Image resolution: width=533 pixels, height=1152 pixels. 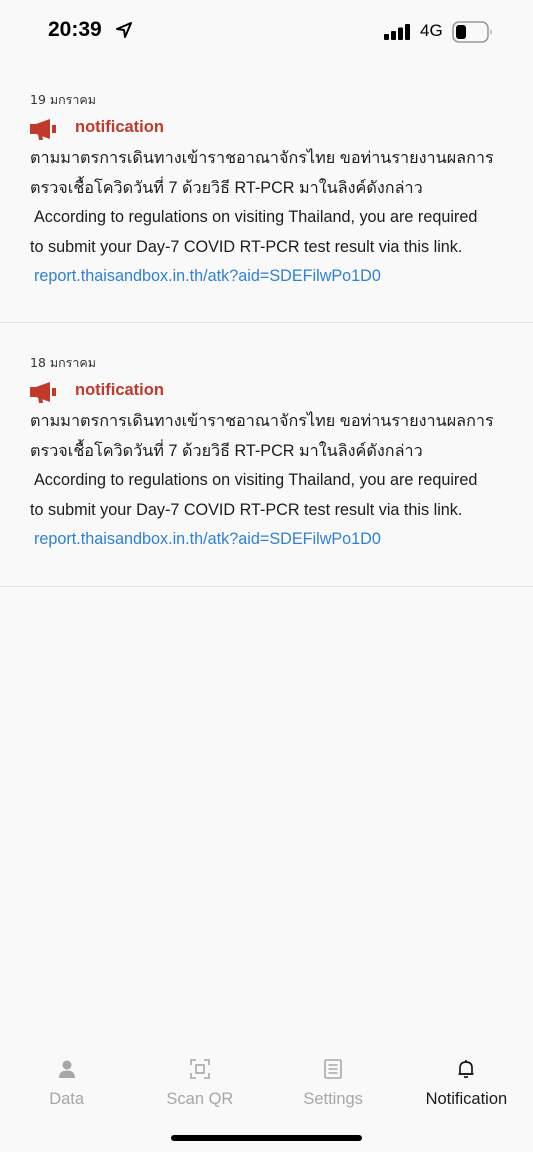 I want to click on network-label: 4G, so click(x=431, y=30).